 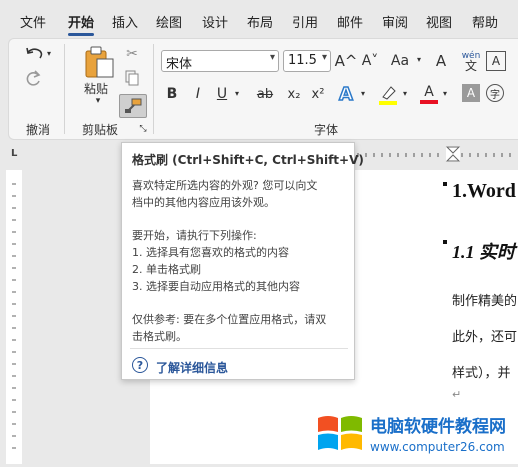 What do you see at coordinates (471, 61) in the screenshot?
I see `phonetic-guide-icon: wén 文` at bounding box center [471, 61].